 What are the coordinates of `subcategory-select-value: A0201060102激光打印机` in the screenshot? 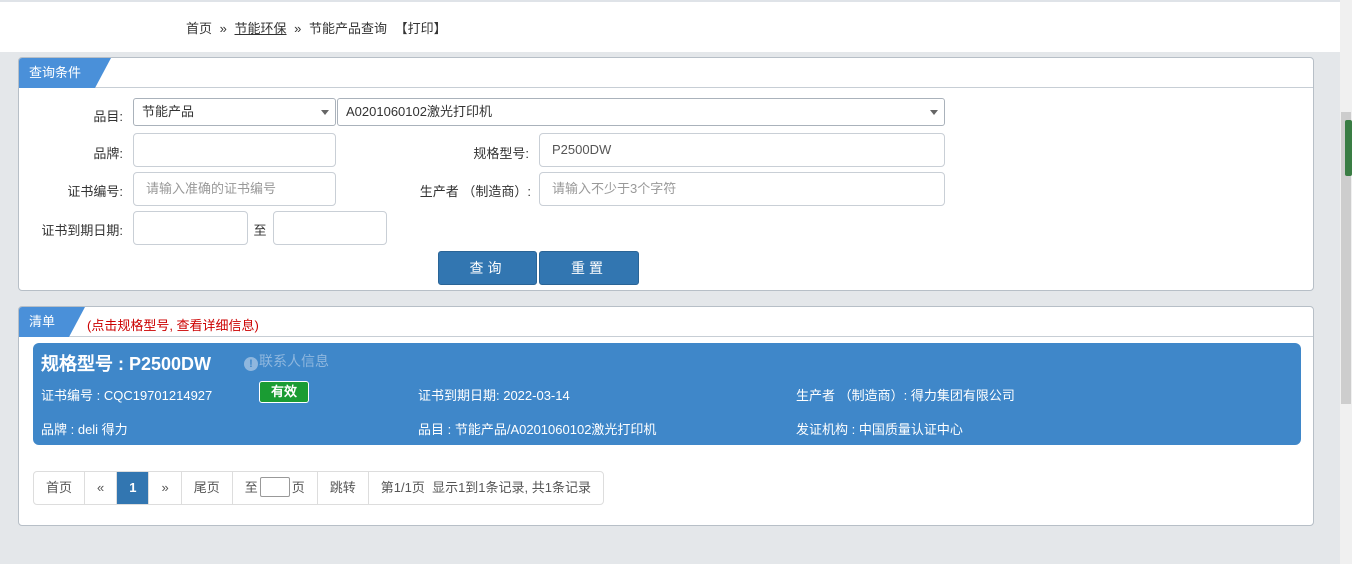 It's located at (419, 111).